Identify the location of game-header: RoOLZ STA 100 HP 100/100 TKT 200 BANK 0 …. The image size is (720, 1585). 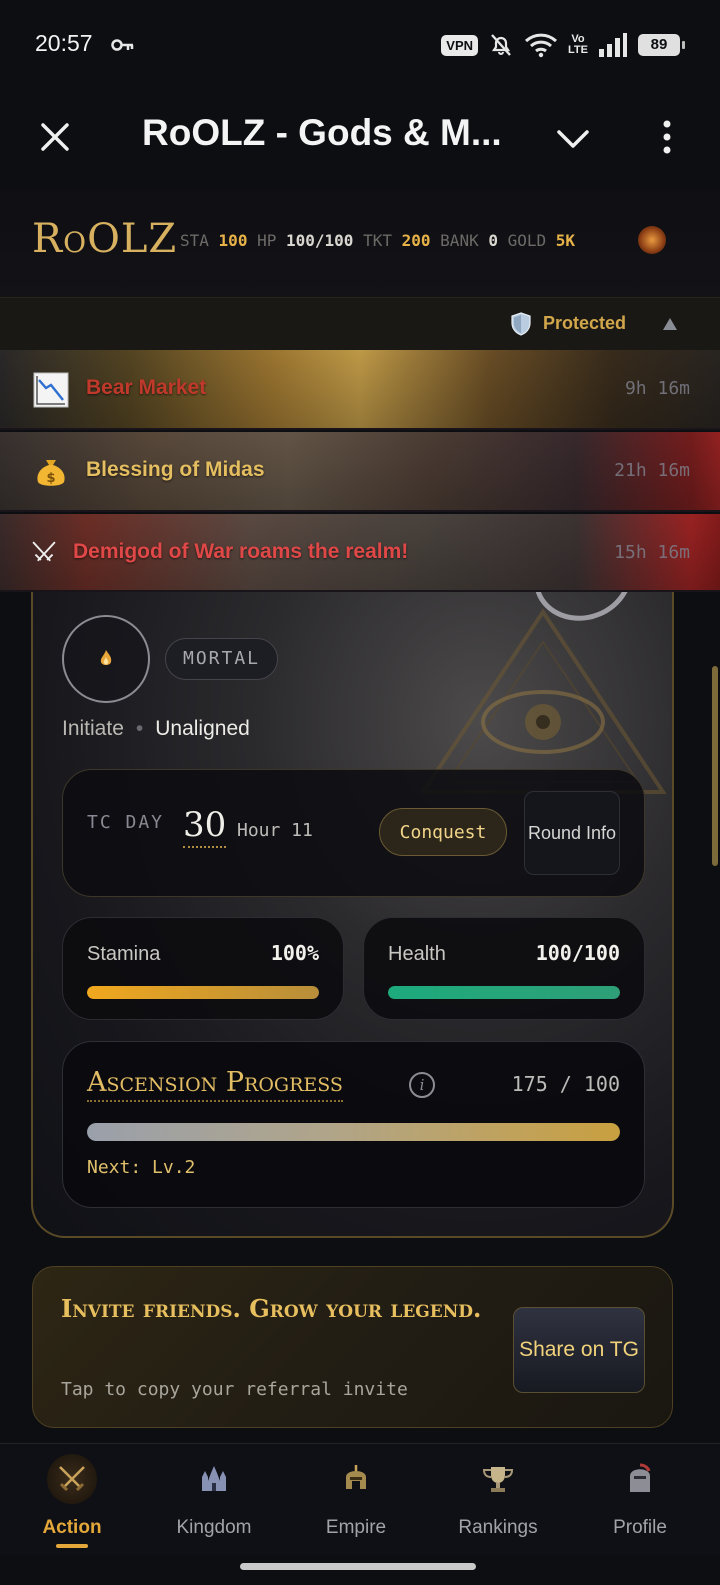
(360, 243).